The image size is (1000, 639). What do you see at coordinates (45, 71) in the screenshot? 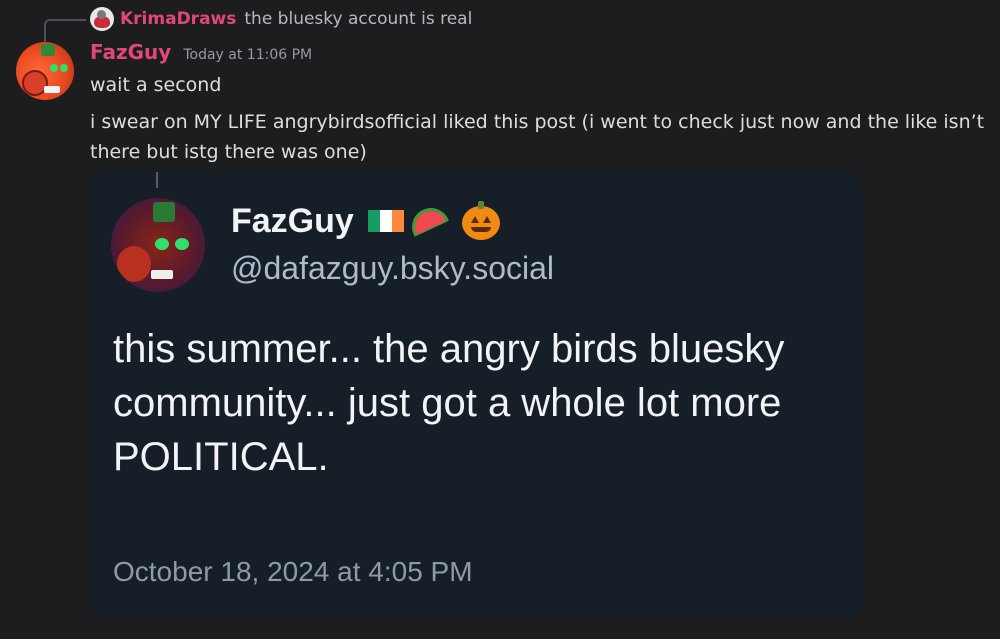
I see `user-avatar` at bounding box center [45, 71].